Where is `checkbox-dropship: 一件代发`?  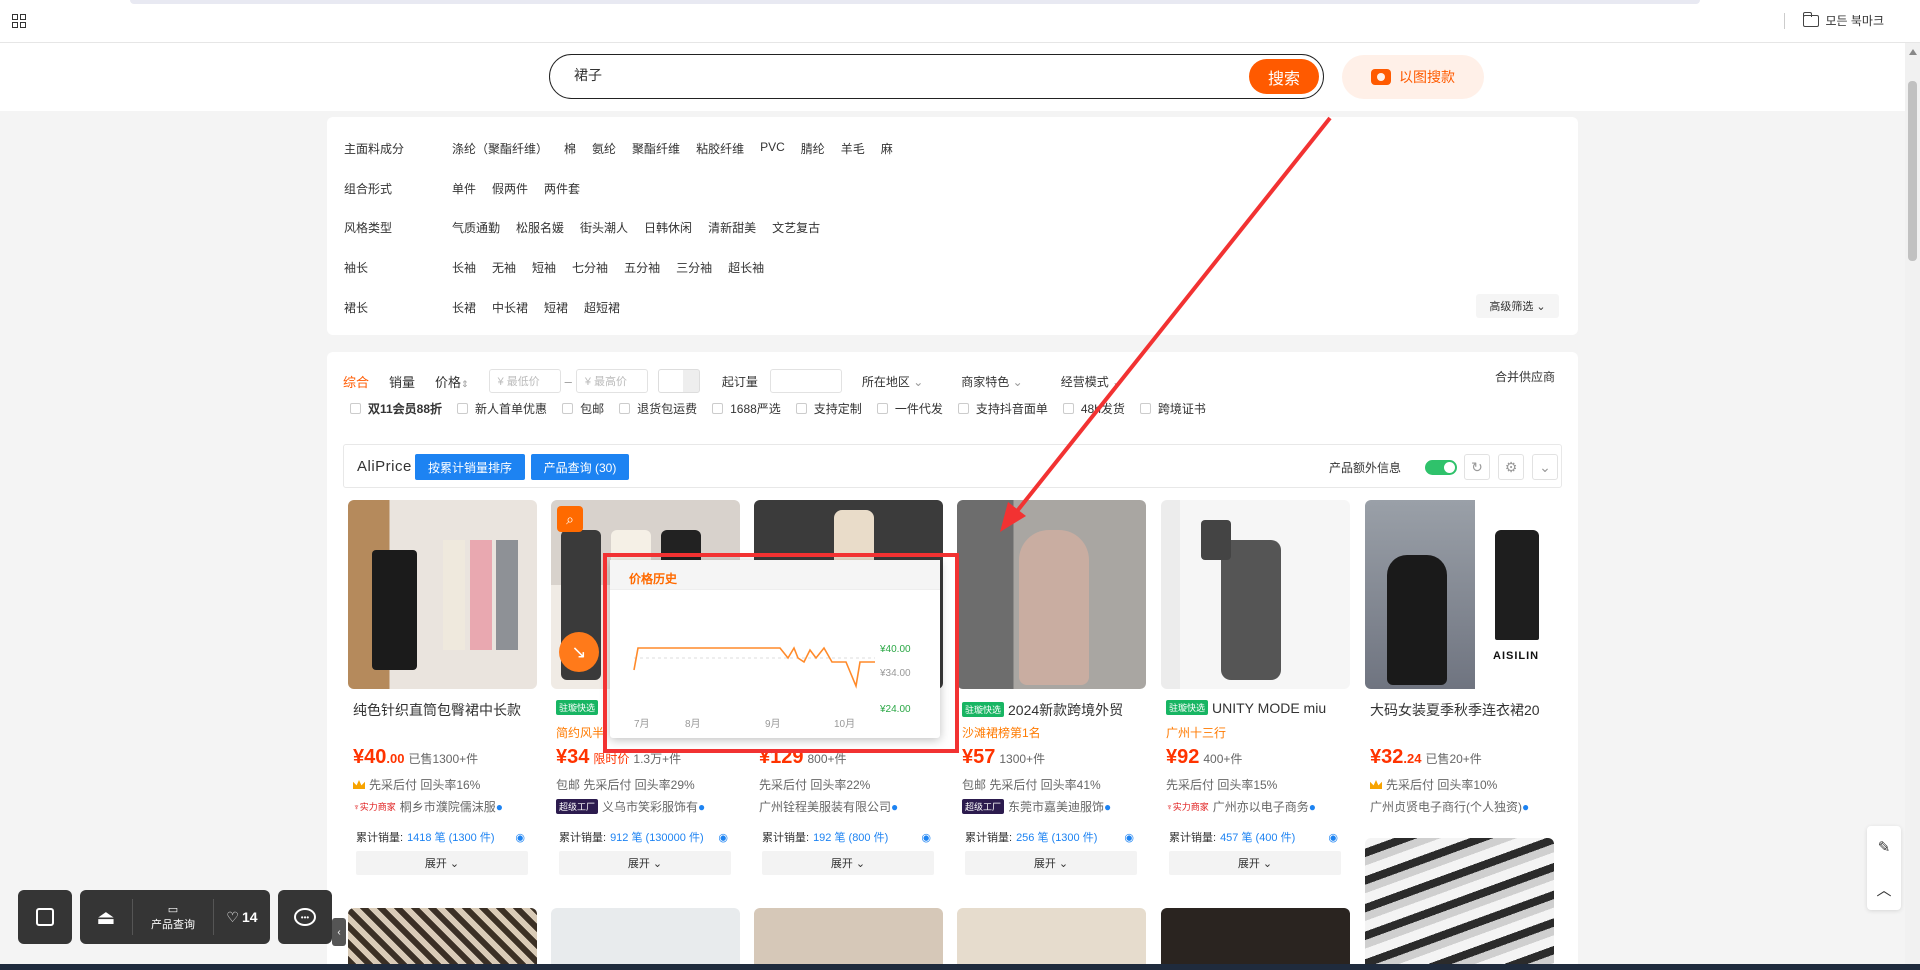 checkbox-dropship: 一件代发 is located at coordinates (909, 408).